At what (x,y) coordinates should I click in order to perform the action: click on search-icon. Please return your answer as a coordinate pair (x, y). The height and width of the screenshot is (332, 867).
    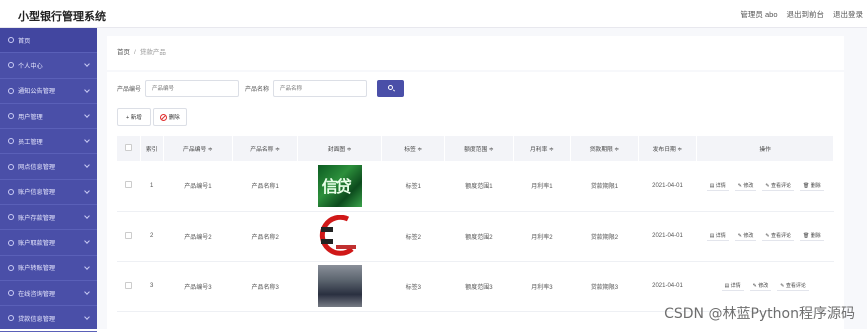
    Looking at the image, I should click on (390, 87).